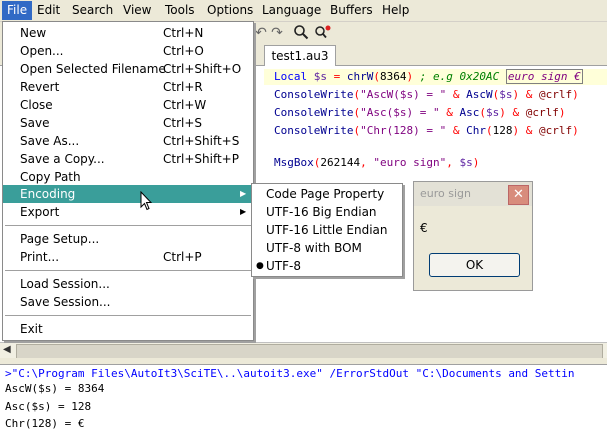 The width and height of the screenshot is (607, 439). Describe the element at coordinates (277, 33) in the screenshot. I see `redo-icon: ↷` at that location.